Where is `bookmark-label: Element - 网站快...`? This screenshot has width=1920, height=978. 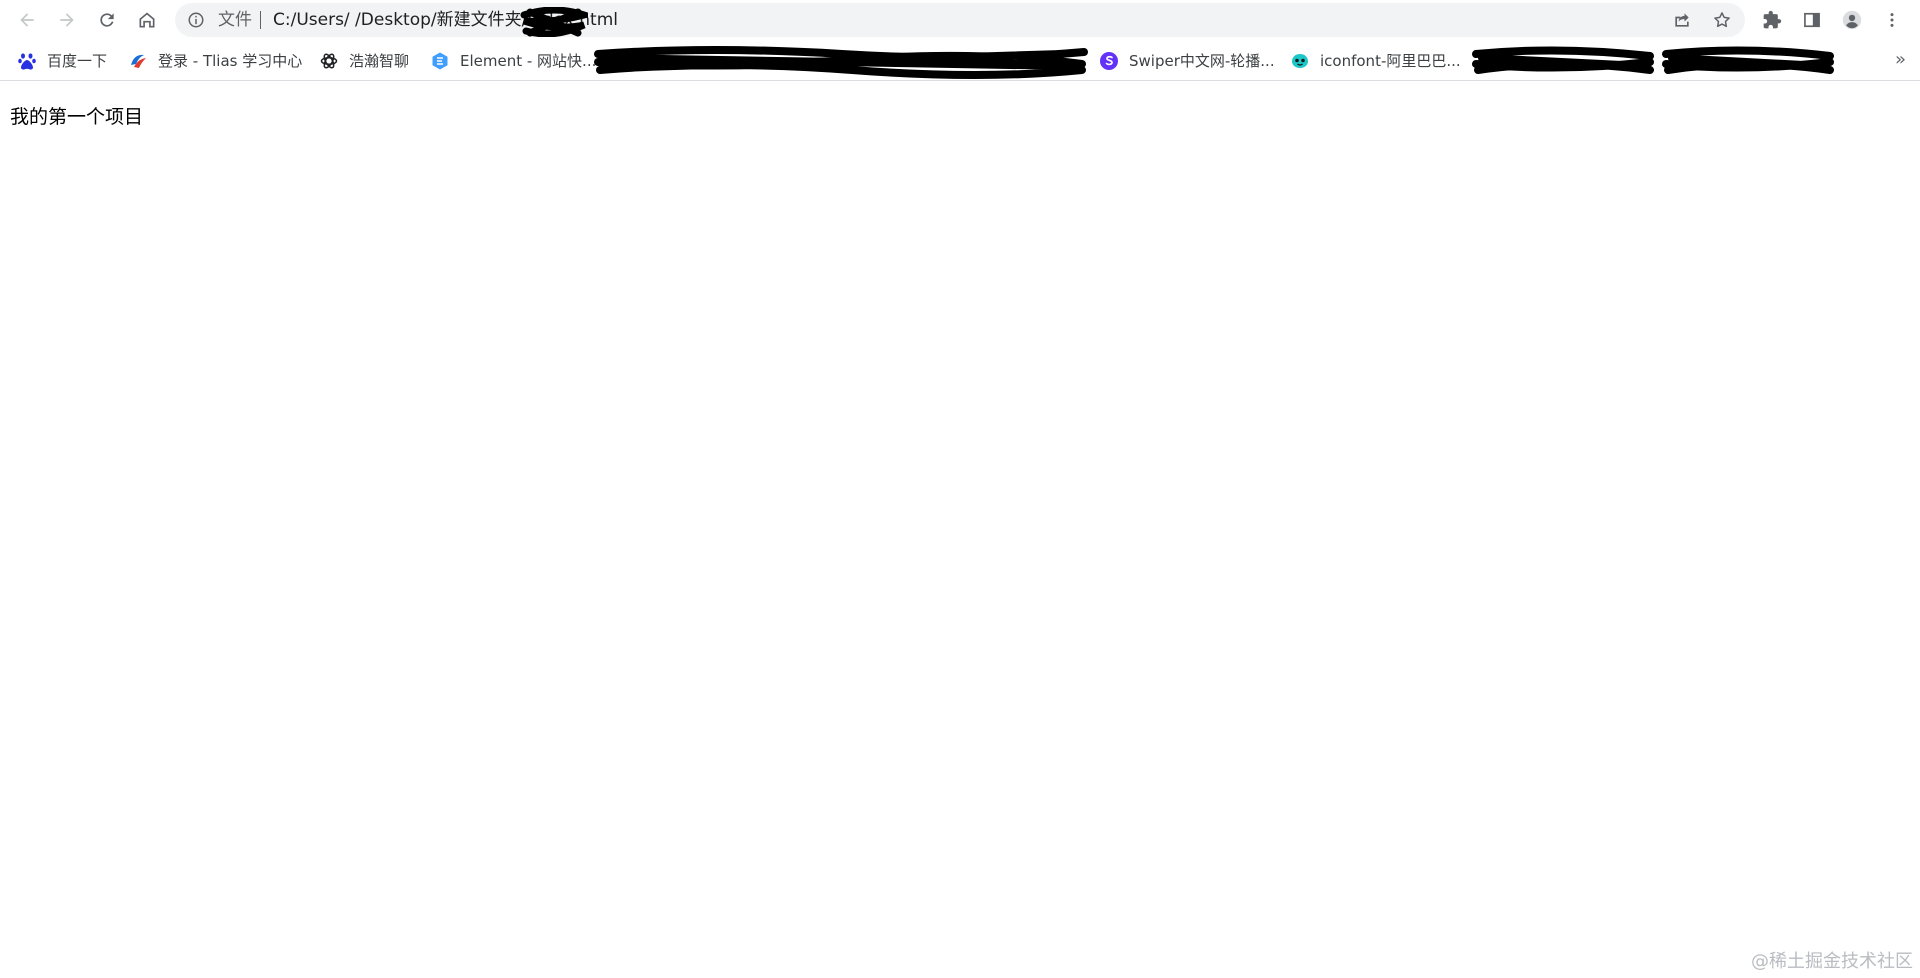
bookmark-label: Element - 网站快... is located at coordinates (528, 61).